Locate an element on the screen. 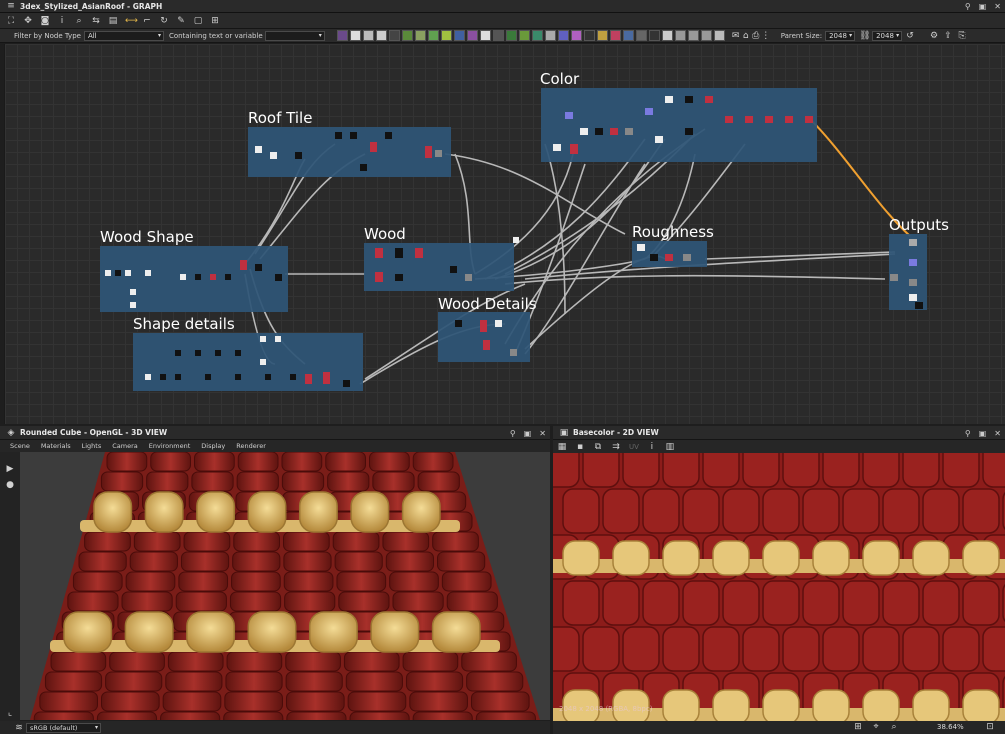 This screenshot has height=734, width=1005. tile-icon: ⇉ is located at coordinates (616, 447).